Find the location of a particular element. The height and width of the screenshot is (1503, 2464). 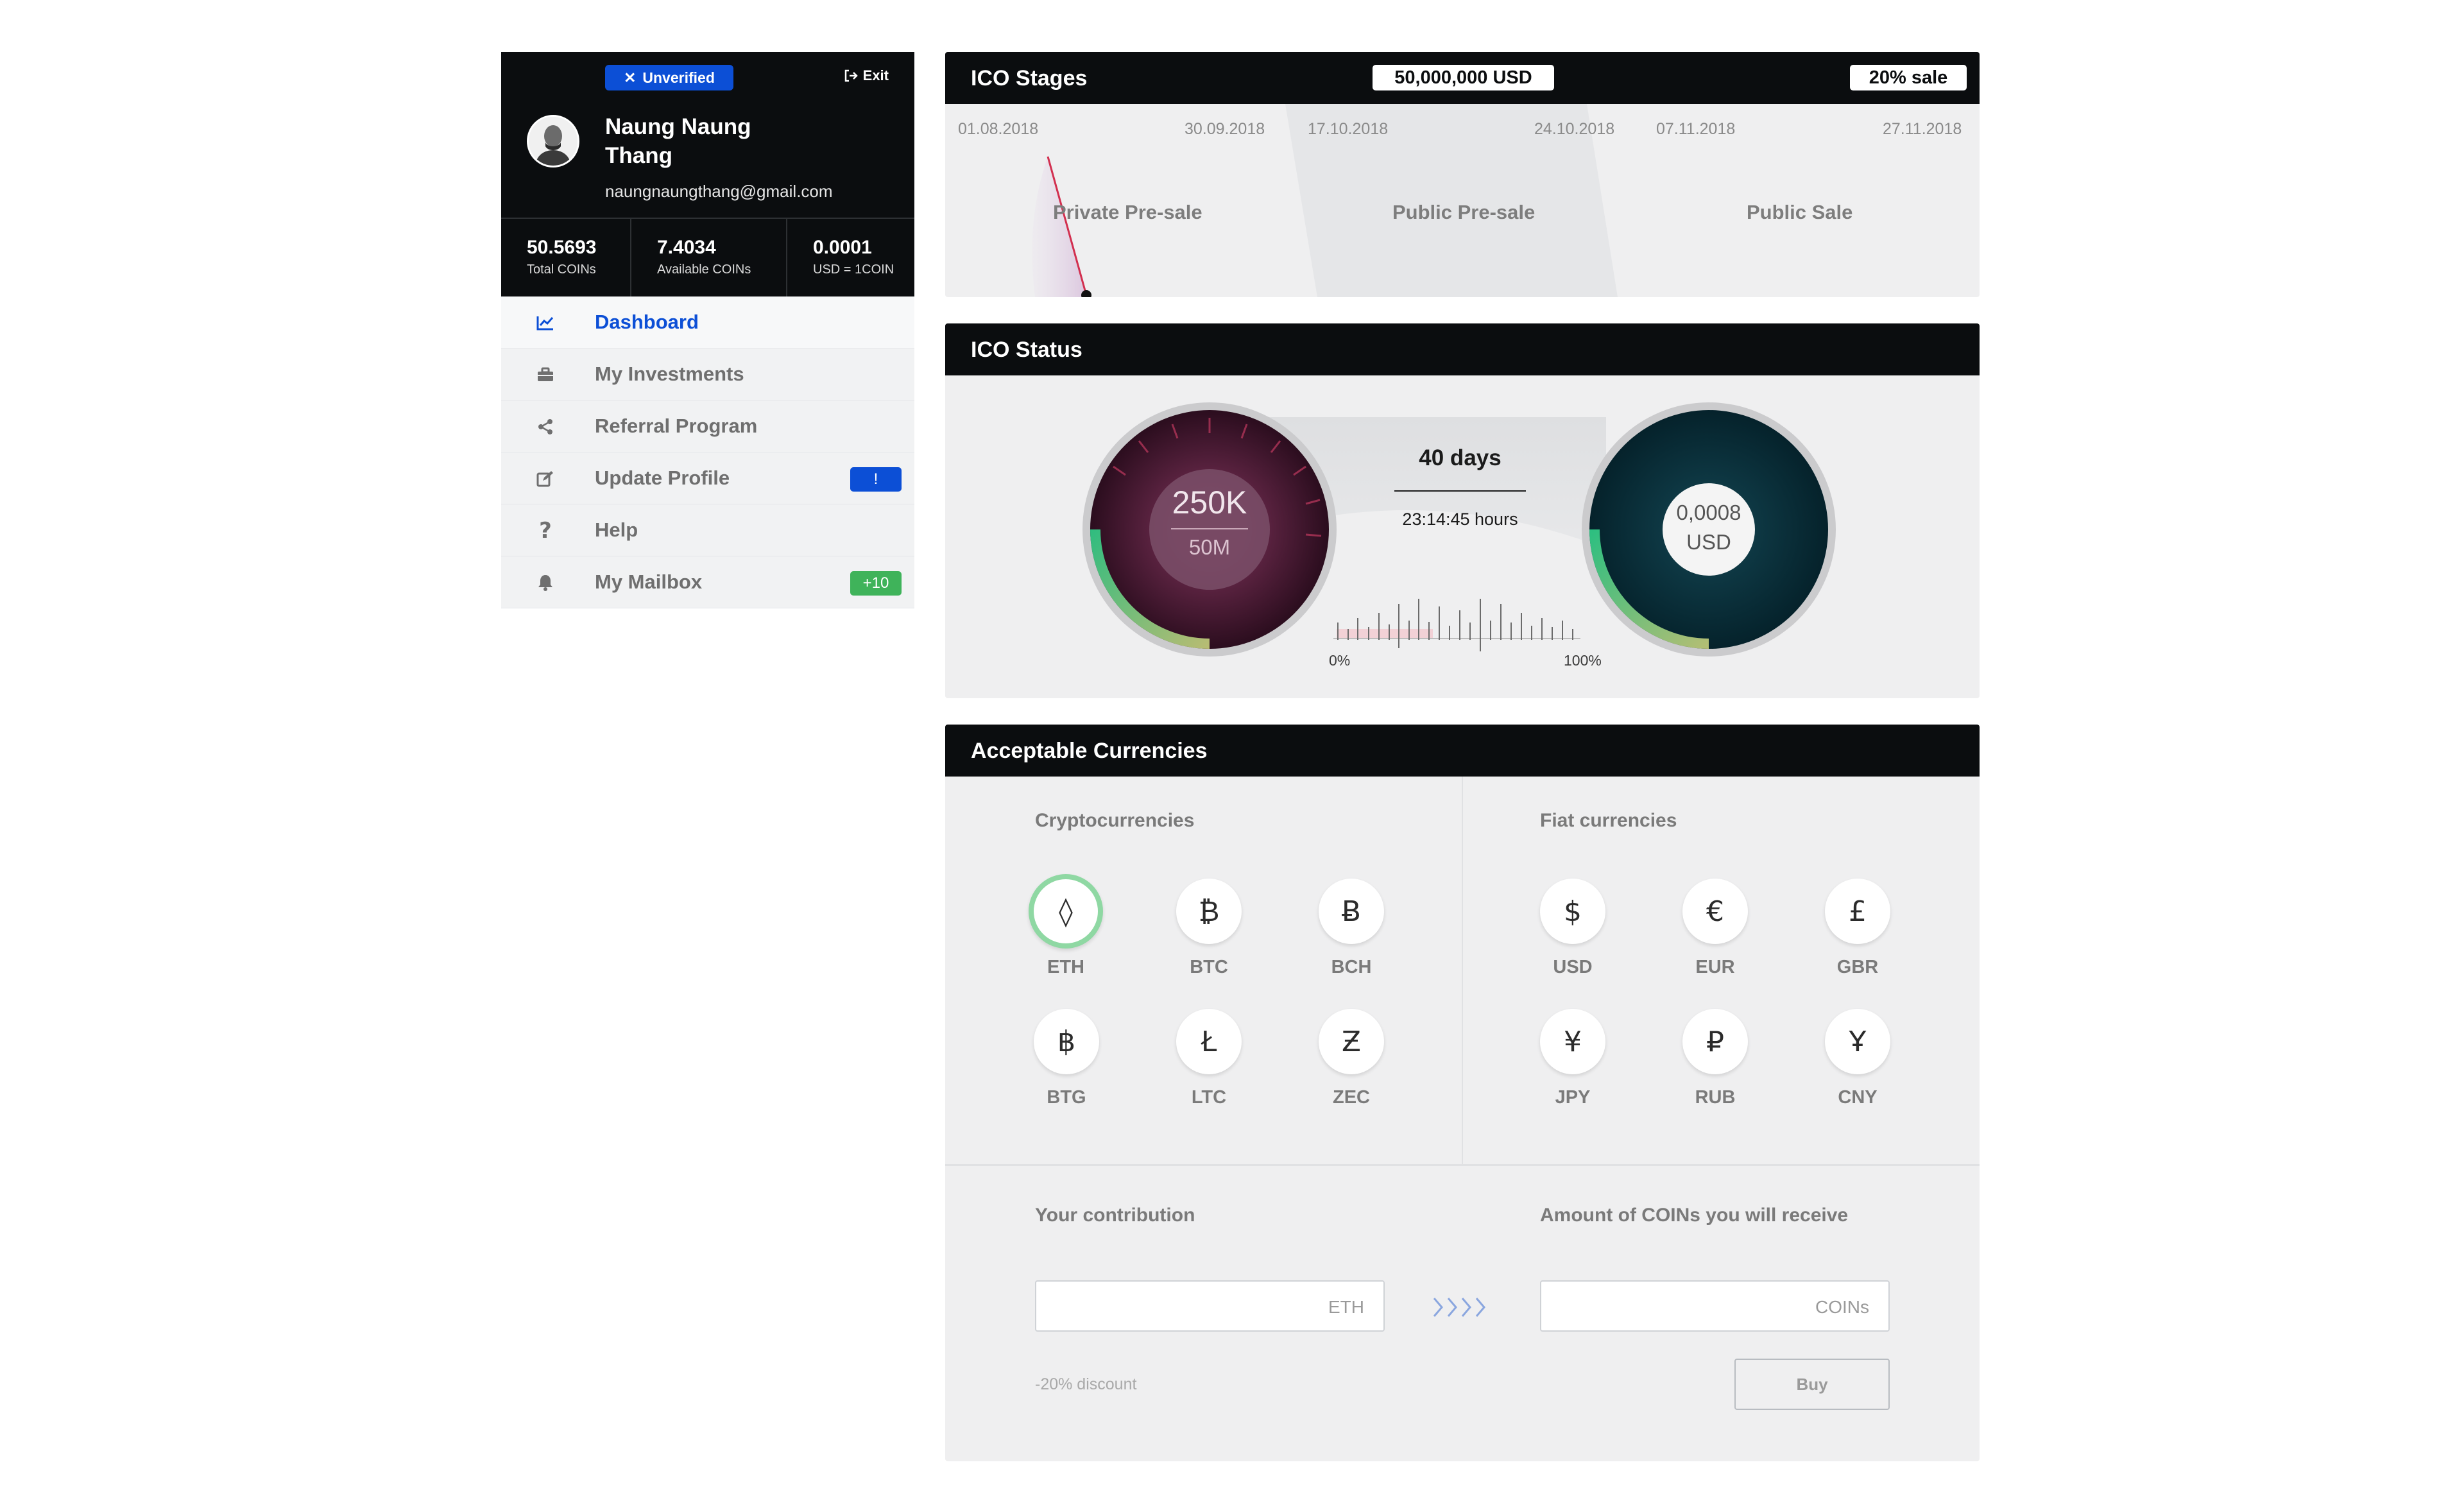

briefcase-icon is located at coordinates (545, 374).